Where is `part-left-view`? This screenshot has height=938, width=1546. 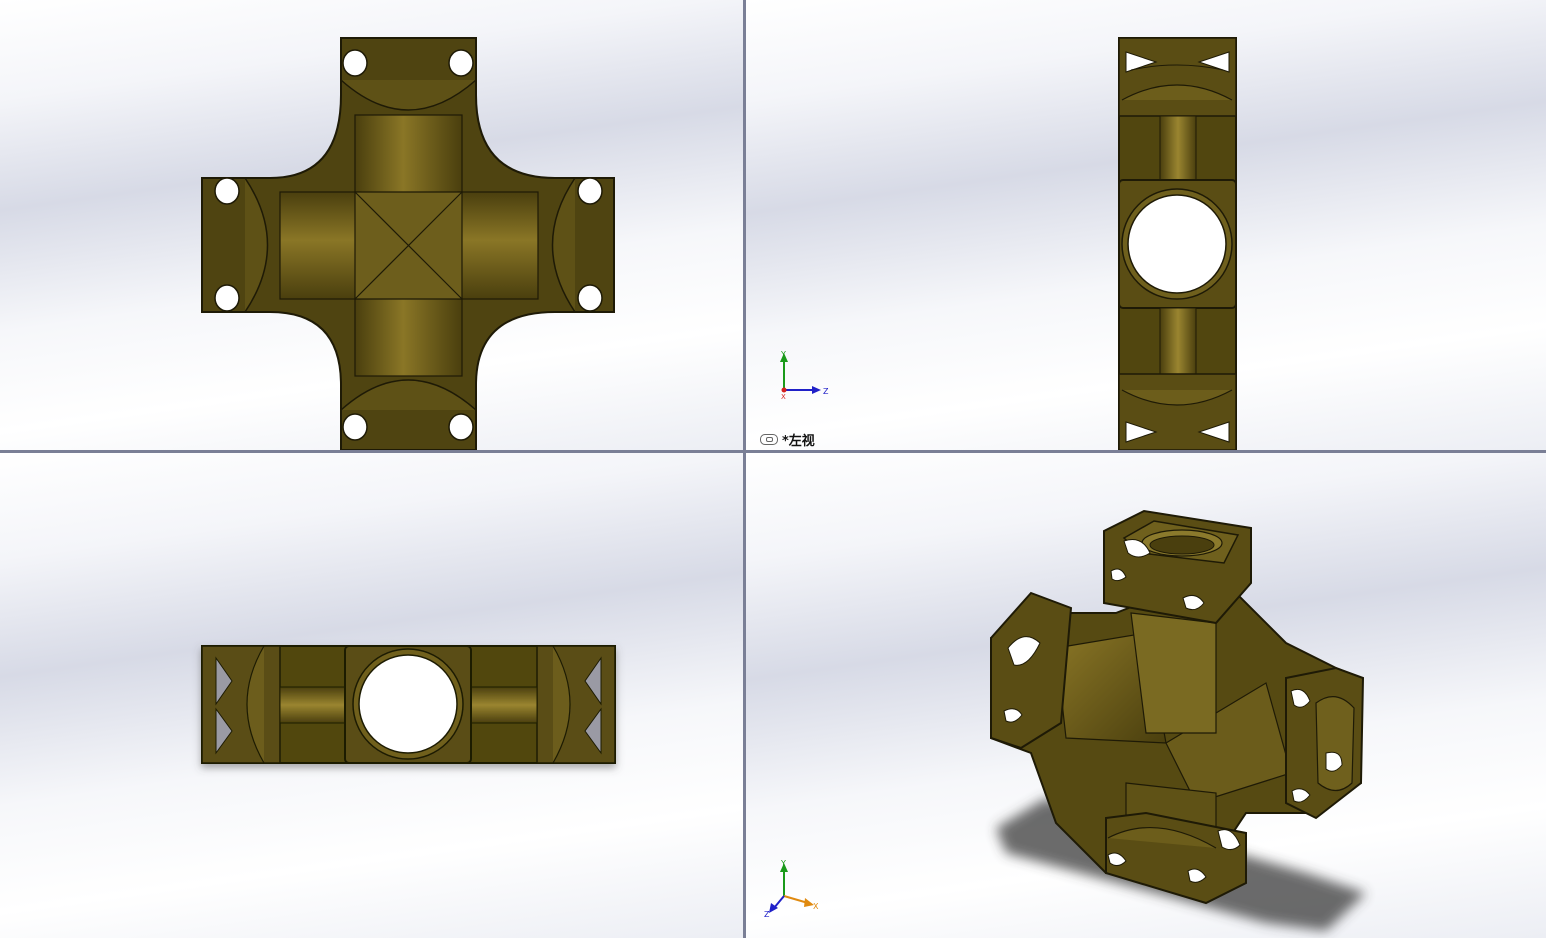
part-left-view is located at coordinates (1177, 243).